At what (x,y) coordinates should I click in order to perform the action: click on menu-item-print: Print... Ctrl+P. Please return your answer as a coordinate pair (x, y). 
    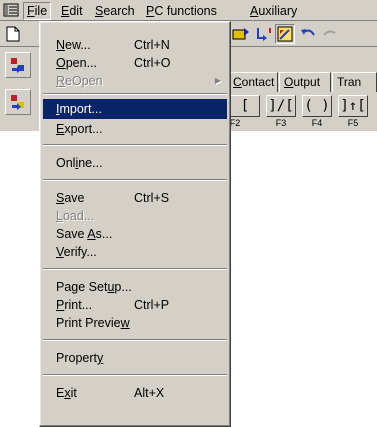
    Looking at the image, I should click on (135, 305).